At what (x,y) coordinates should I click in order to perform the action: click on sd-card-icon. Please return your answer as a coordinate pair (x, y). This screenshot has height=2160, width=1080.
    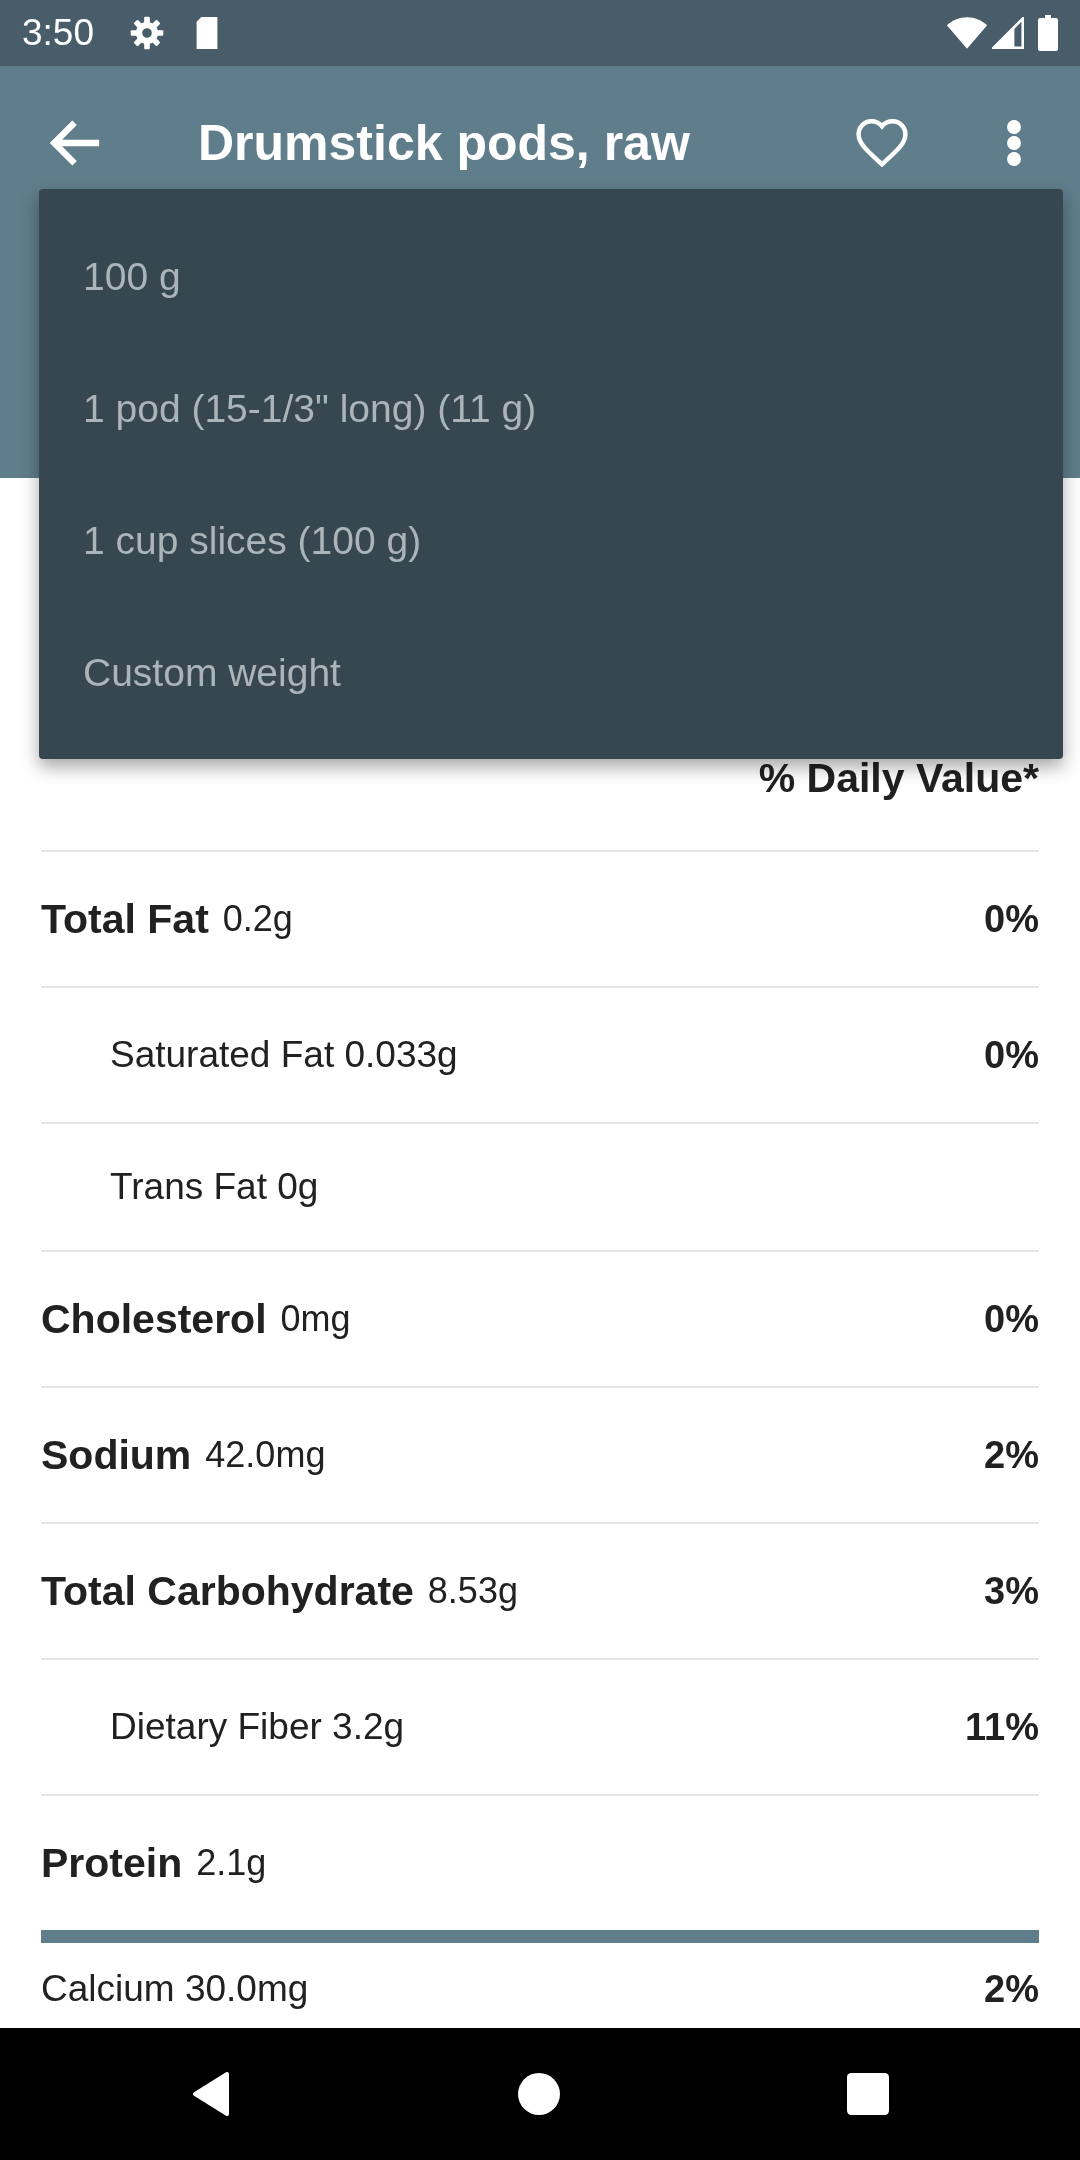
    Looking at the image, I should click on (207, 33).